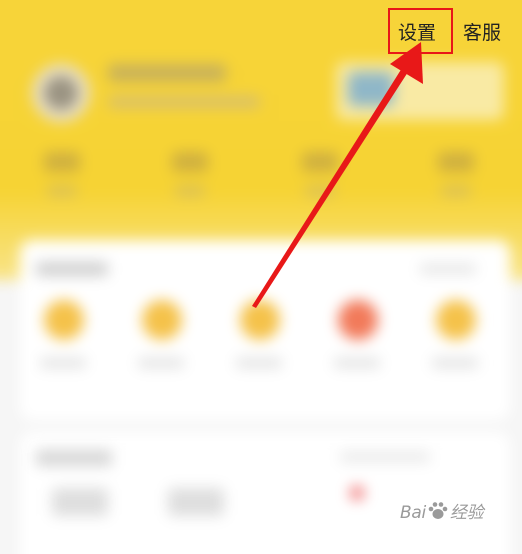 The image size is (522, 554). I want to click on baidu-watermark: Bai 经验, so click(442, 510).